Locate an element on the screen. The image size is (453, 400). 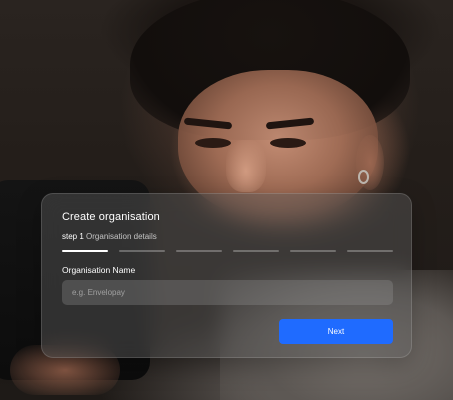
organisation-name-label: Organisation Name is located at coordinates (99, 270).